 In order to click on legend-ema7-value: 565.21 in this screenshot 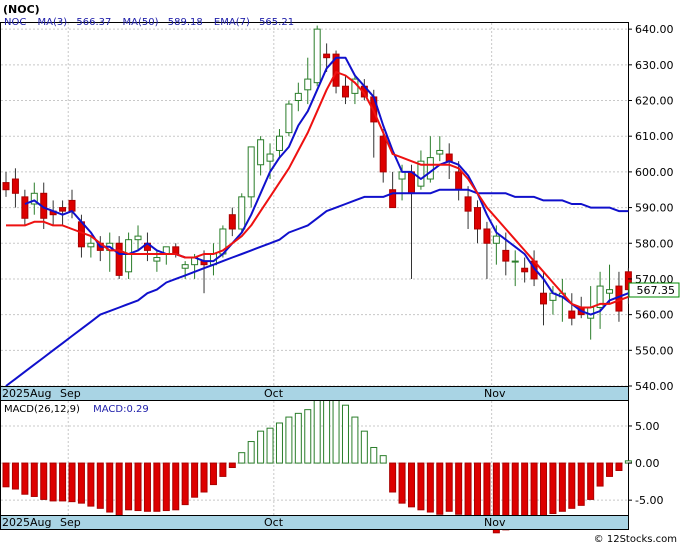, I will do `click(276, 22)`.